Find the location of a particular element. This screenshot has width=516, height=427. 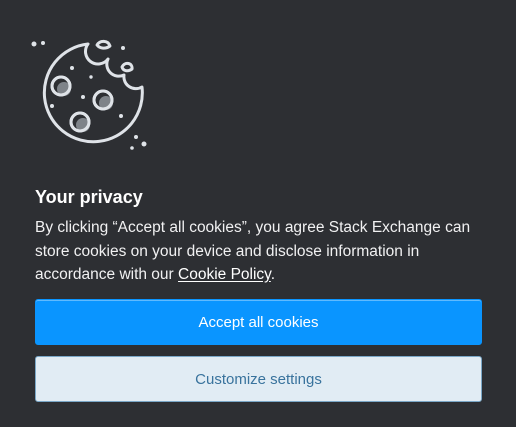

accept-all-cookies-button: Accept all cookies is located at coordinates (258, 322).